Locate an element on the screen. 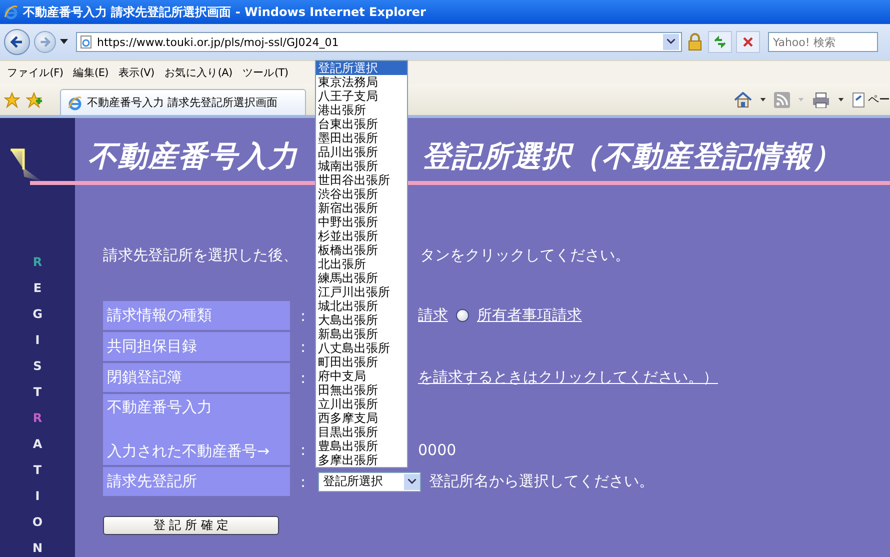 This screenshot has width=890, height=557. dropdown-option: 新島出張所 is located at coordinates (361, 334).